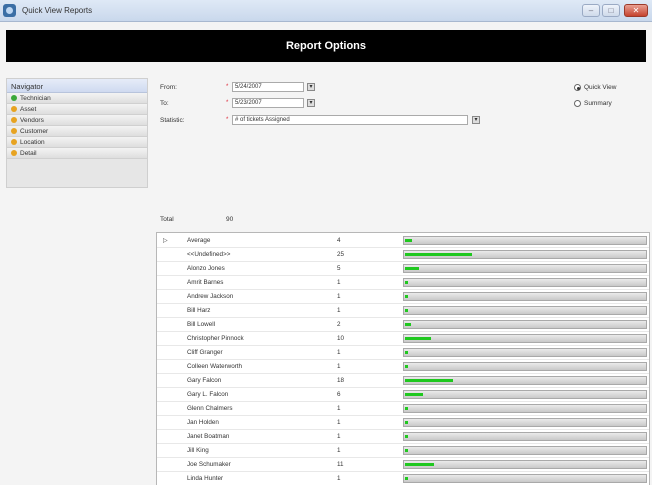 This screenshot has width=652, height=485. I want to click on row-name: Jan Holden, so click(203, 422).